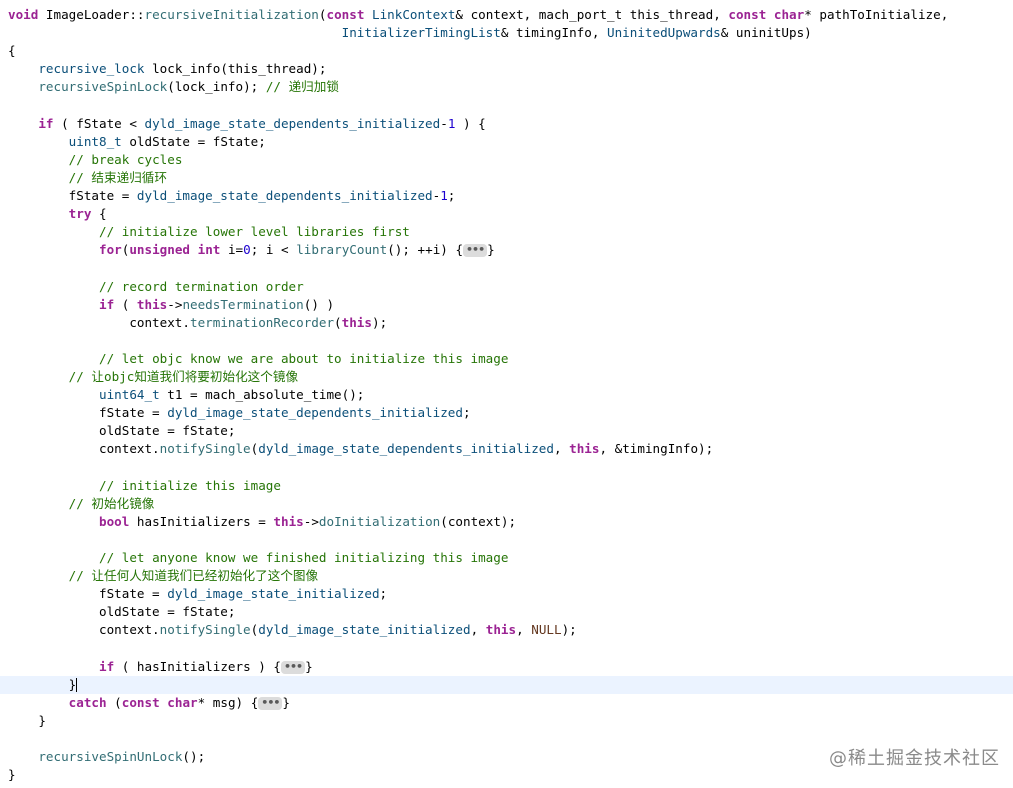  What do you see at coordinates (88, 594) in the screenshot?
I see `code-token: fState =` at bounding box center [88, 594].